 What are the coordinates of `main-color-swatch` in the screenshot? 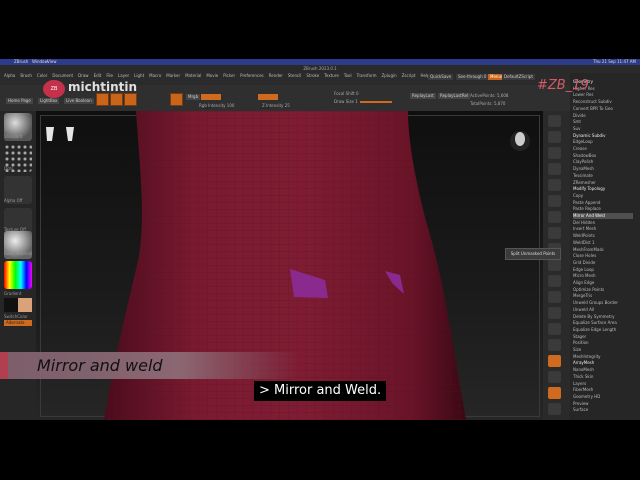 It's located at (11, 305).